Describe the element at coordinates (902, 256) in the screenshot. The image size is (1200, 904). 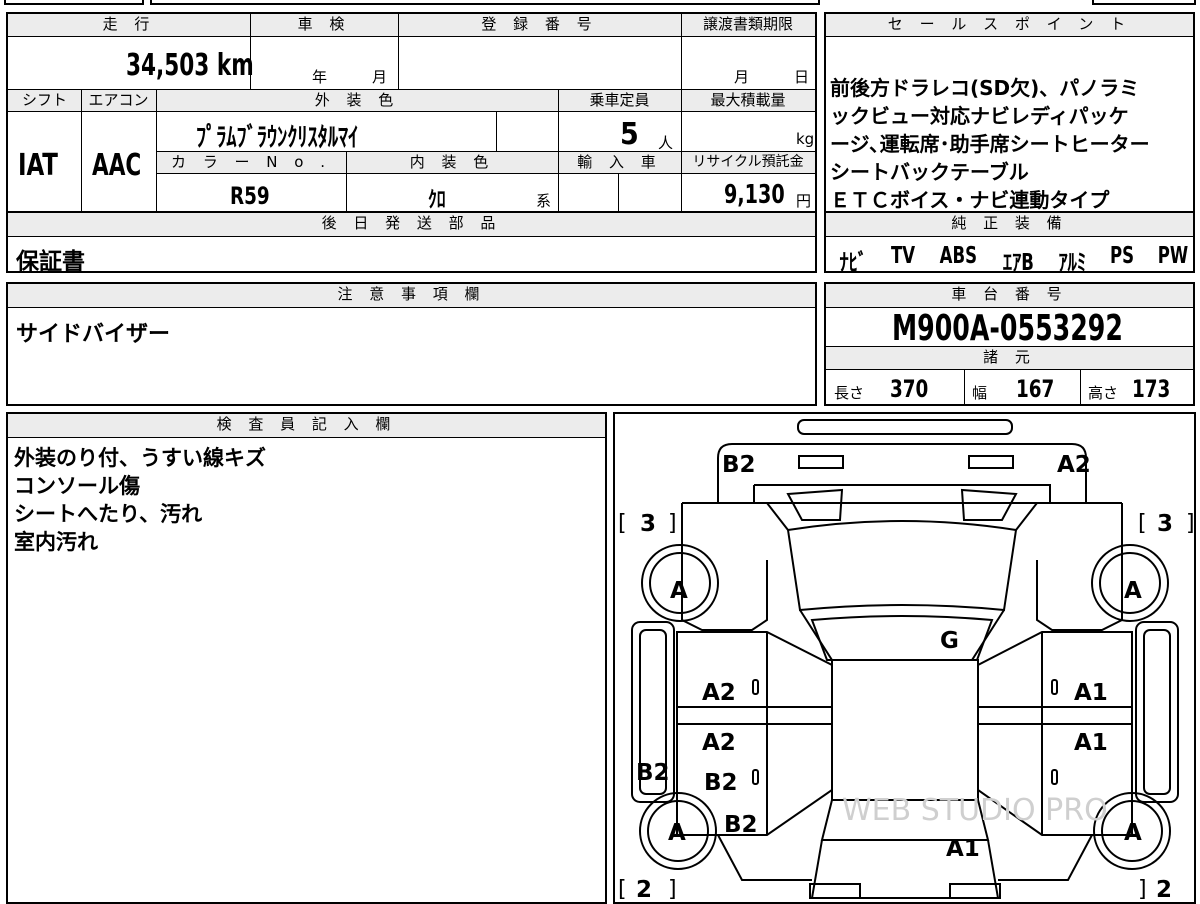
I see `equipment-item: TV` at that location.